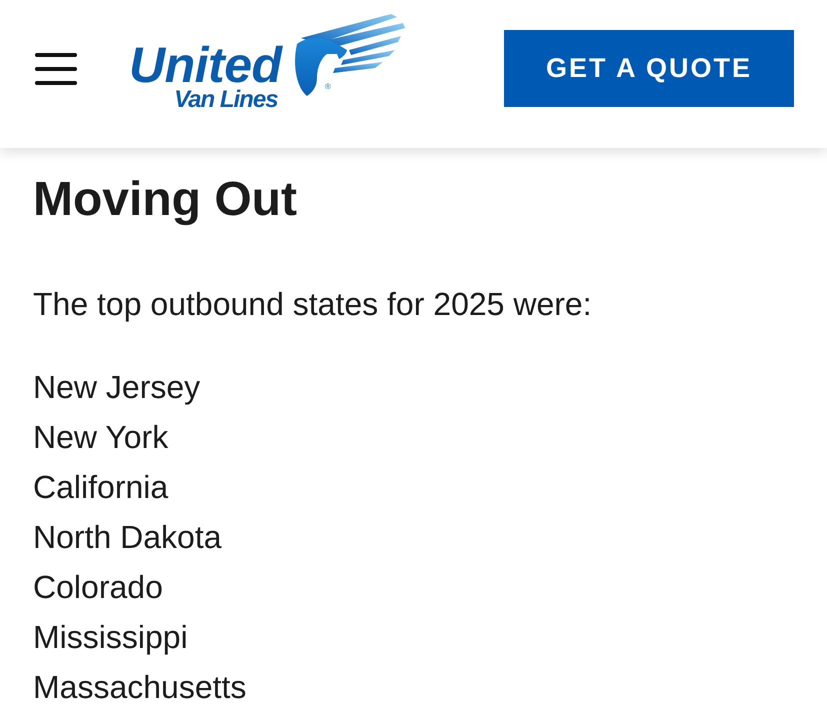 This screenshot has width=827, height=724. I want to click on section-heading: Moving Out, so click(165, 200).